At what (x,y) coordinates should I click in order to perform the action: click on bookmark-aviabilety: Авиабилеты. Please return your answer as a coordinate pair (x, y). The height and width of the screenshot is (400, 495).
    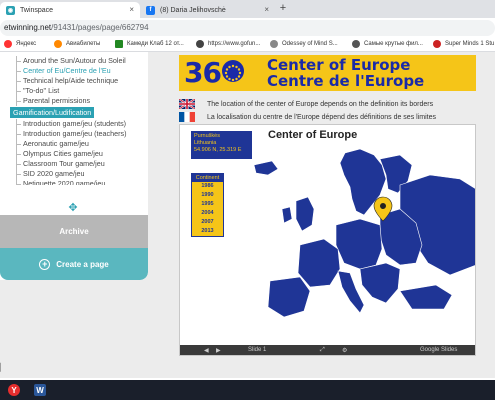
    Looking at the image, I should click on (77, 44).